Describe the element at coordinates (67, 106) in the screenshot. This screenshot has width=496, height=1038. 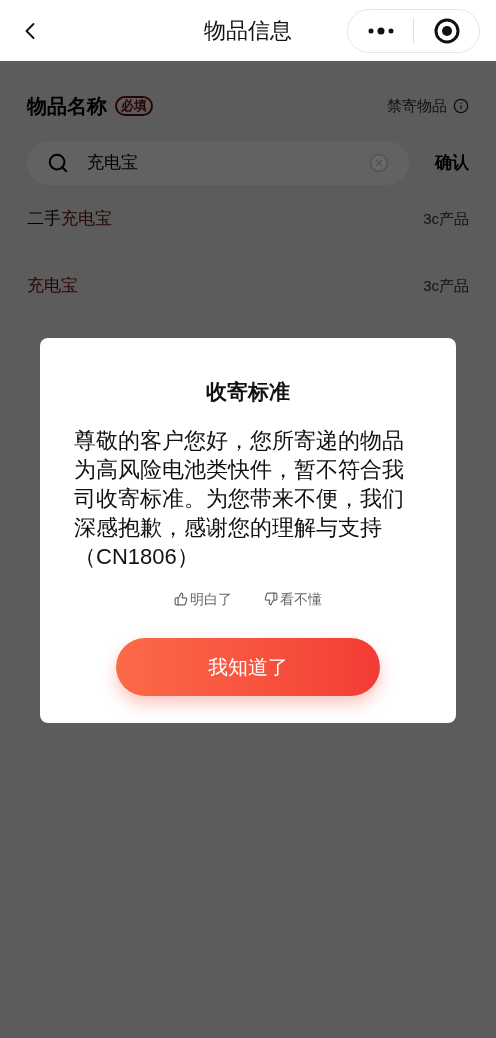
I see `section-title: 物品名称` at that location.